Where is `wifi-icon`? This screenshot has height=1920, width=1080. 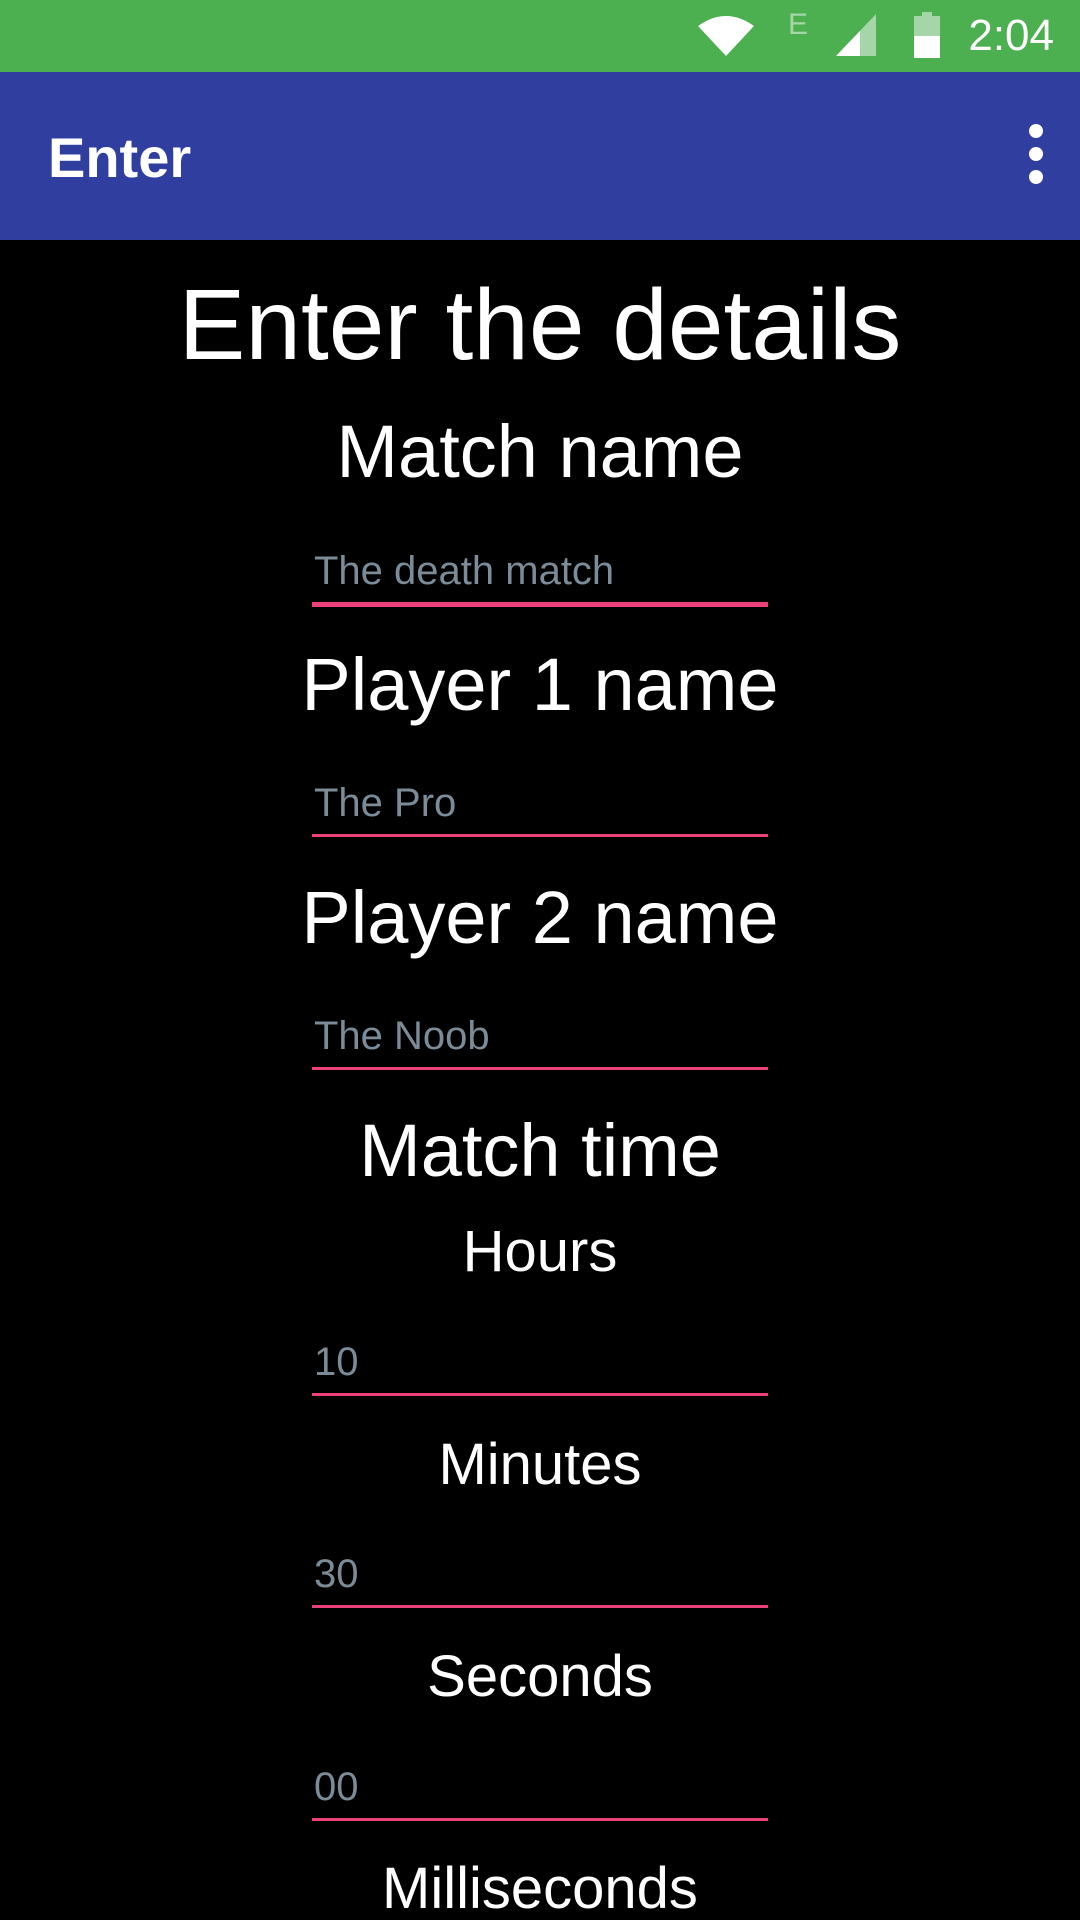
wifi-icon is located at coordinates (726, 36).